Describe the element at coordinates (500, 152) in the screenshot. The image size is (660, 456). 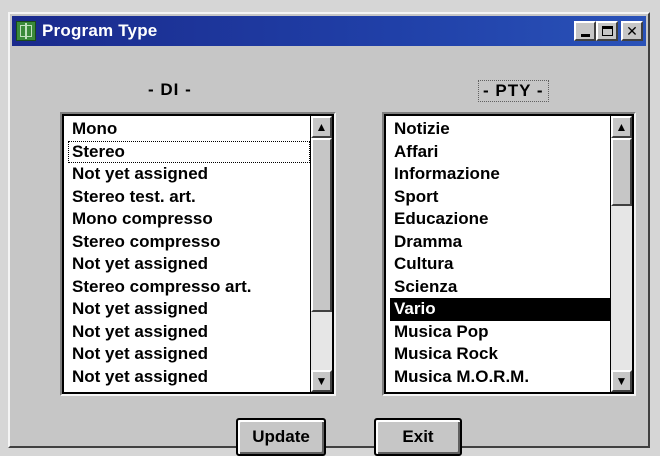
I see `pty-list-item: Affari` at that location.